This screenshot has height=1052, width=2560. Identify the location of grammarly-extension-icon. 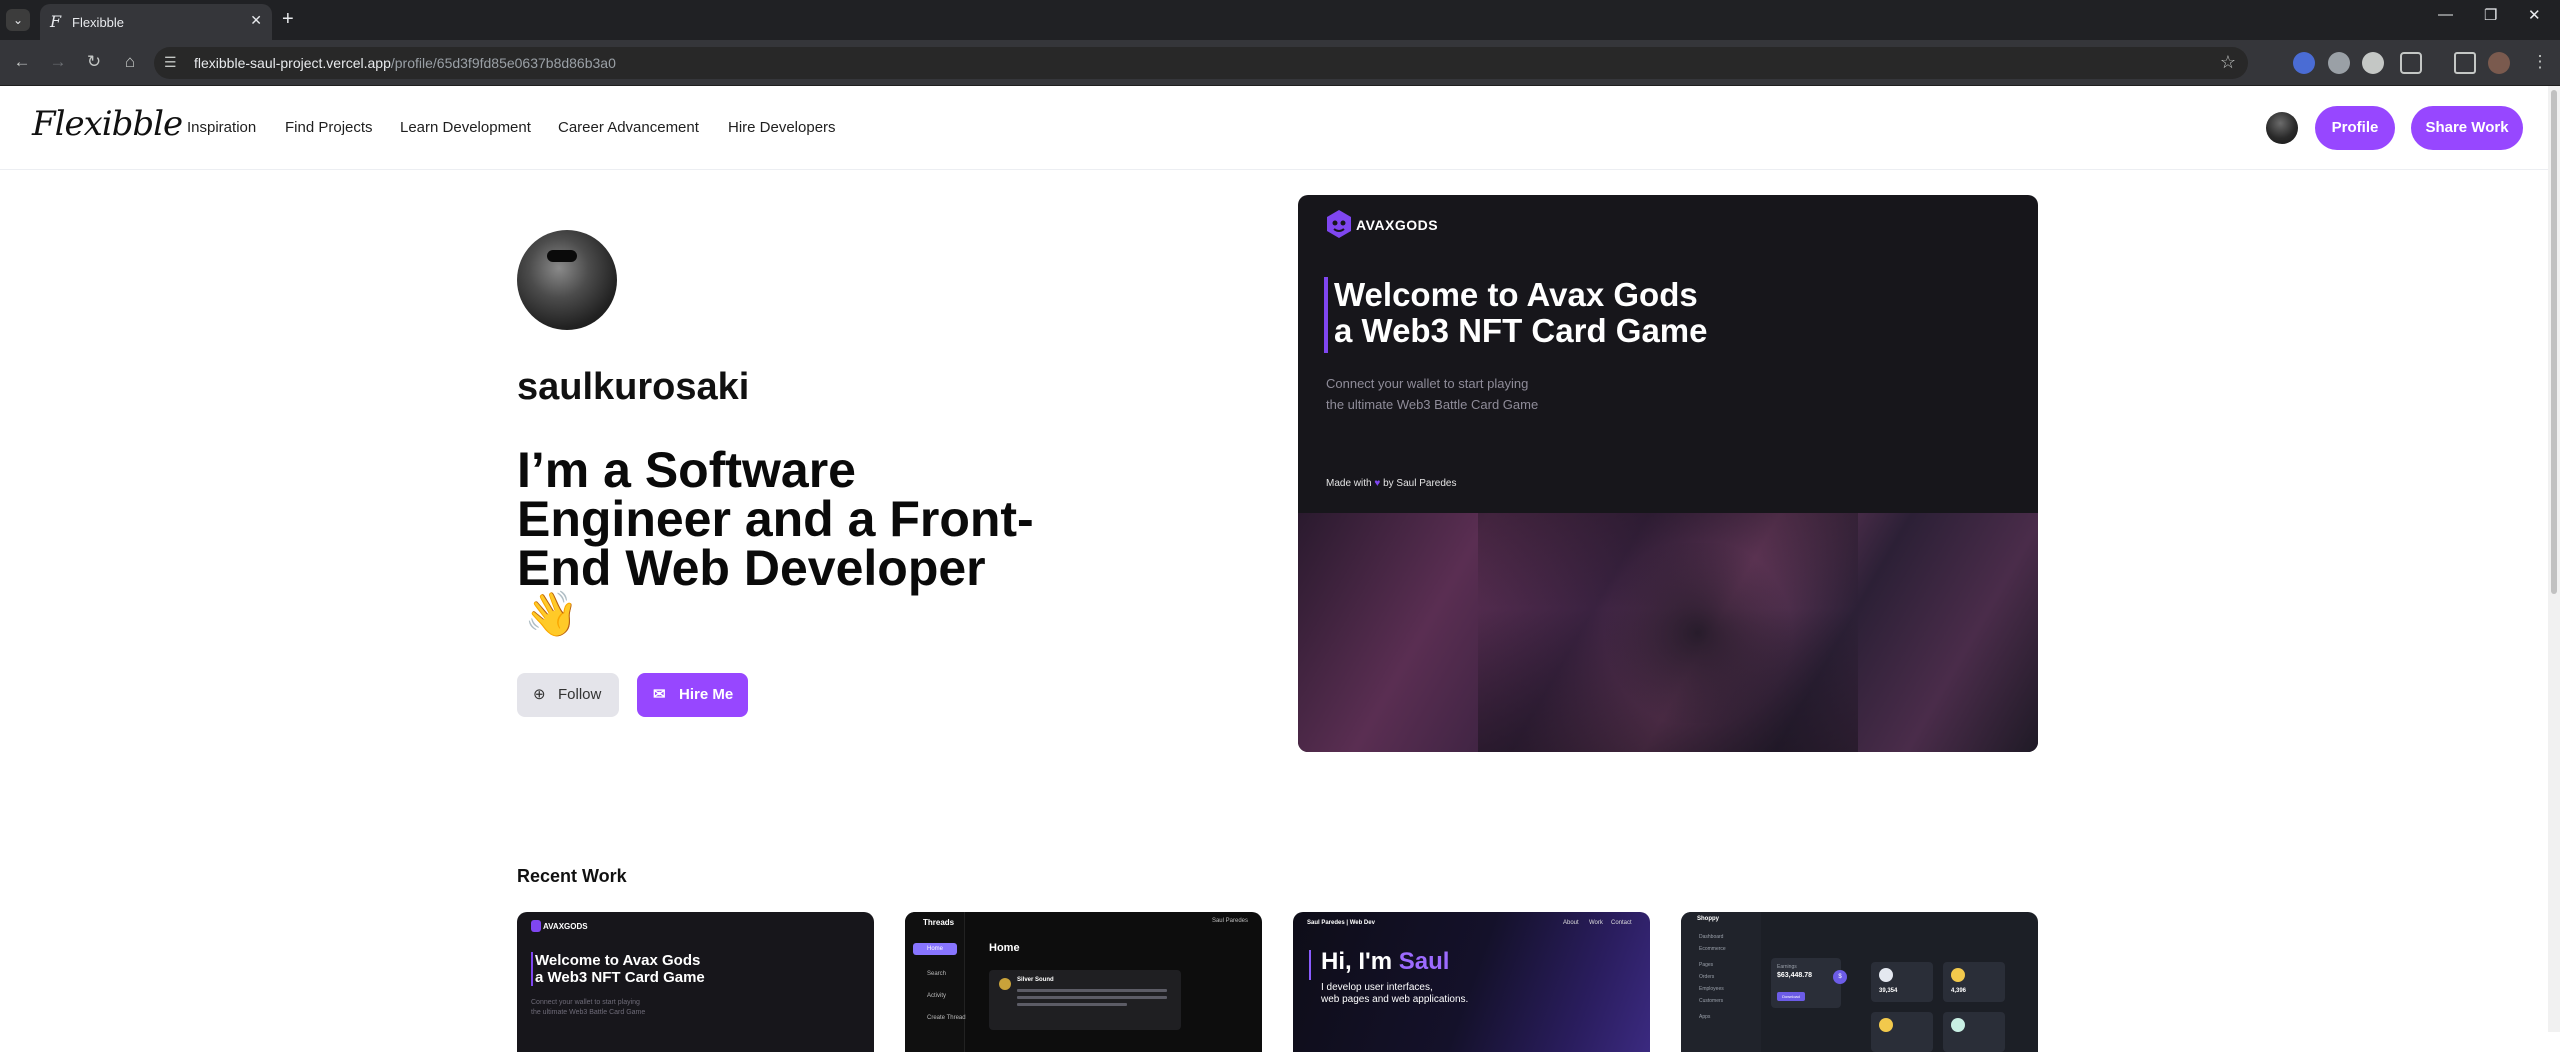
(2339, 63).